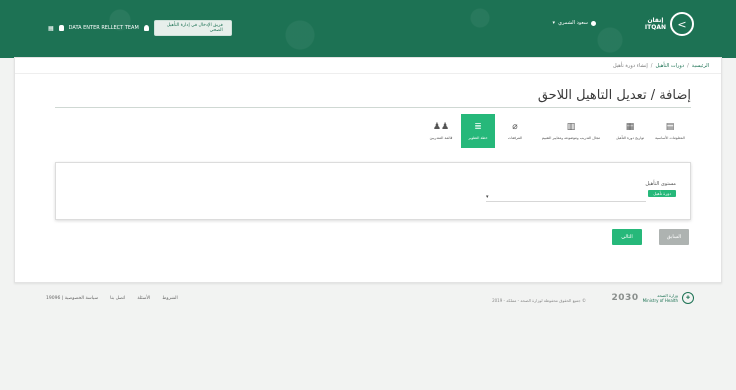  I want to click on users-icon: ♟♟, so click(441, 127).